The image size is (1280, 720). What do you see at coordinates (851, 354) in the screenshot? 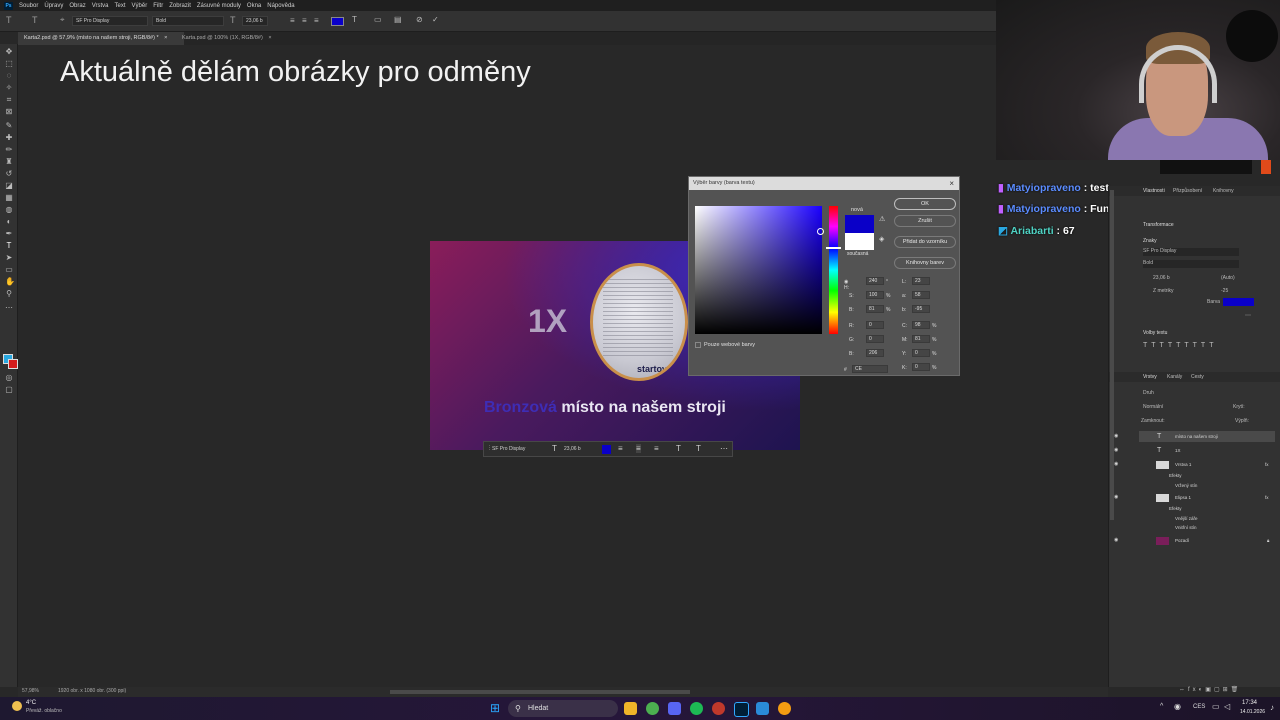
I see `rgb-b-radio: B:` at bounding box center [851, 354].